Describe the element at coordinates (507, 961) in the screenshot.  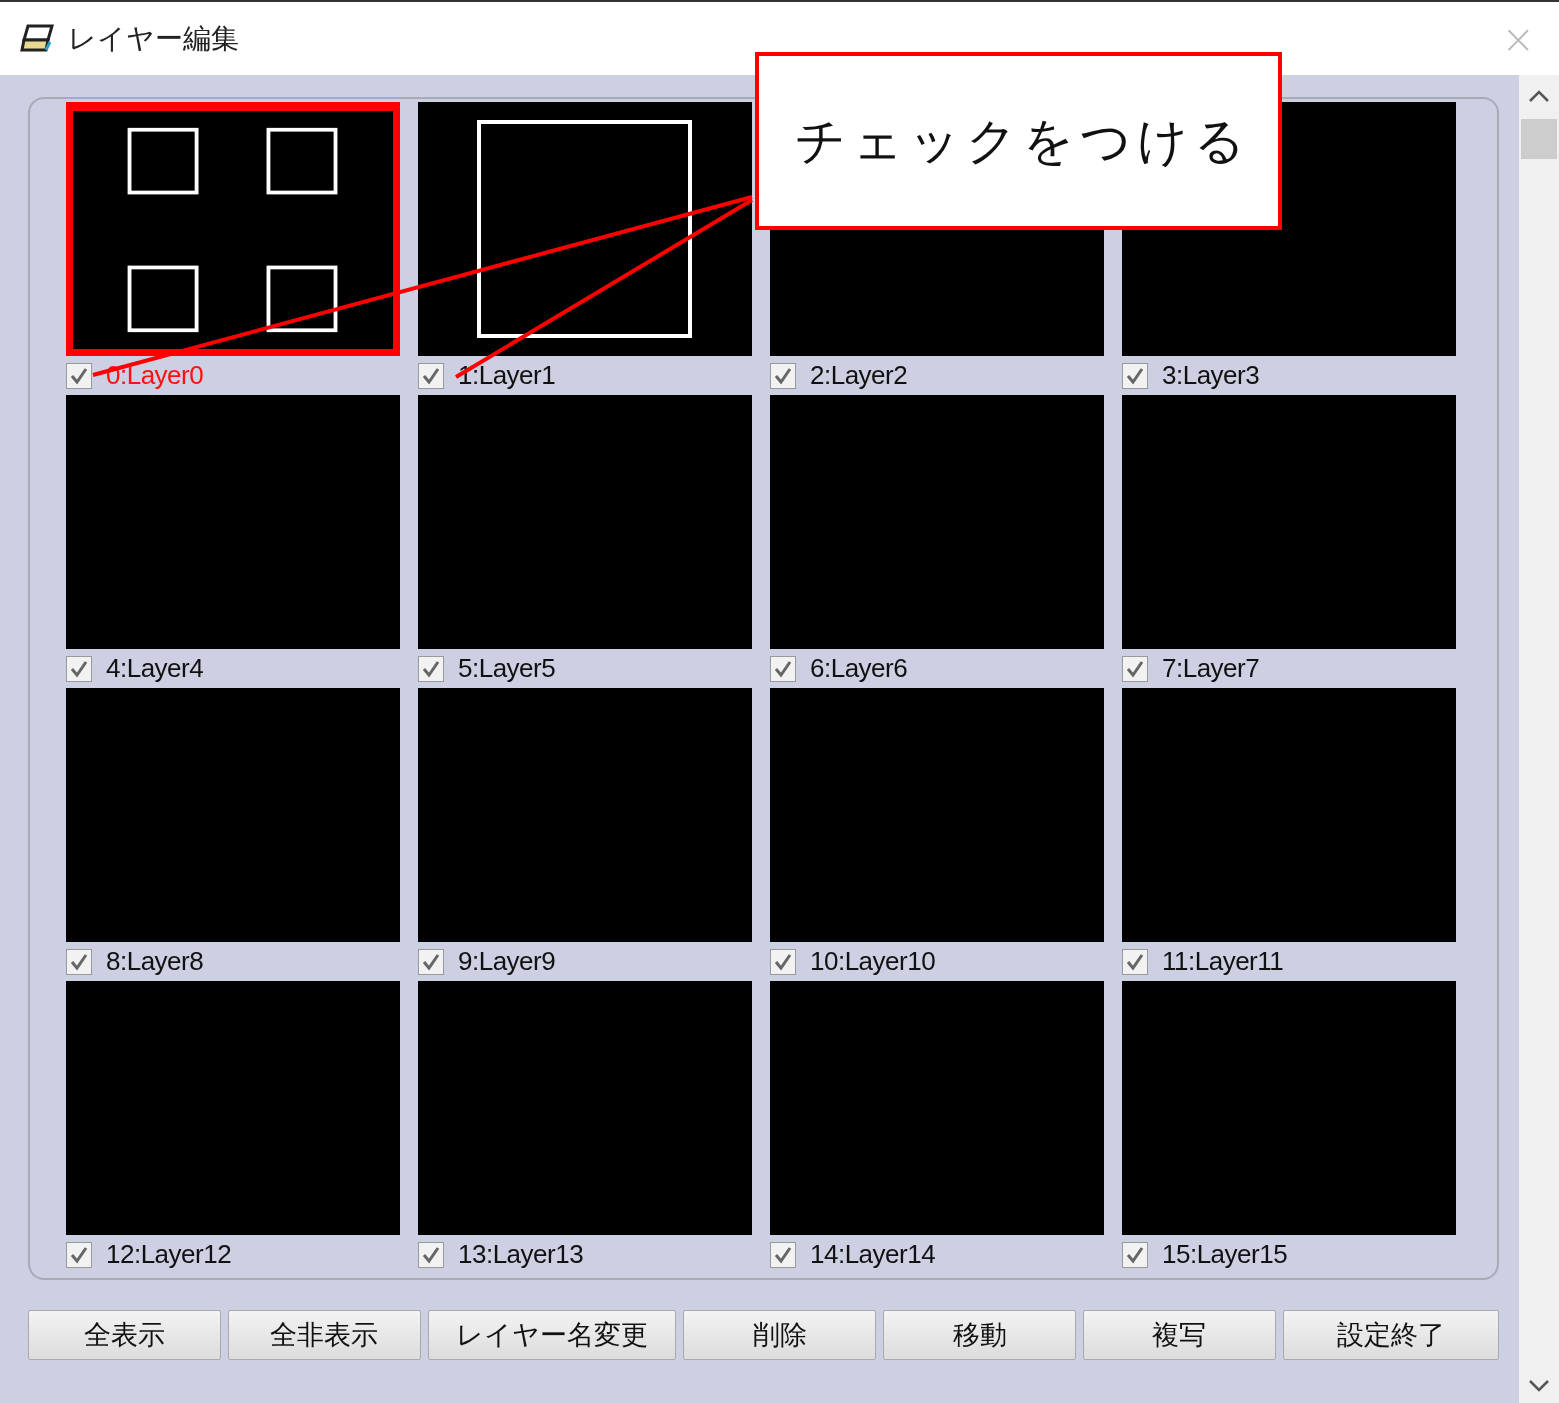
I see `layer-name: 9:Layer9` at that location.